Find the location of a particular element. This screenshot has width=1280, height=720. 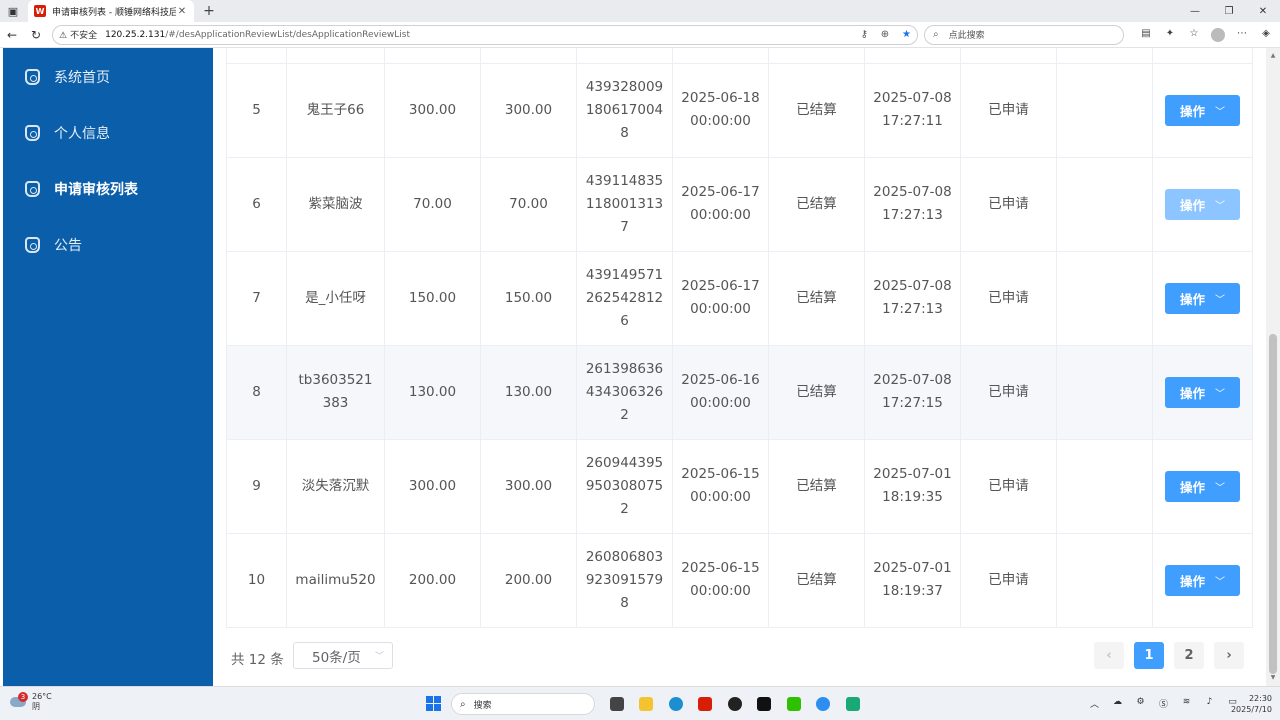

cell-order-number: 4393280091806170048 is located at coordinates (624, 110).